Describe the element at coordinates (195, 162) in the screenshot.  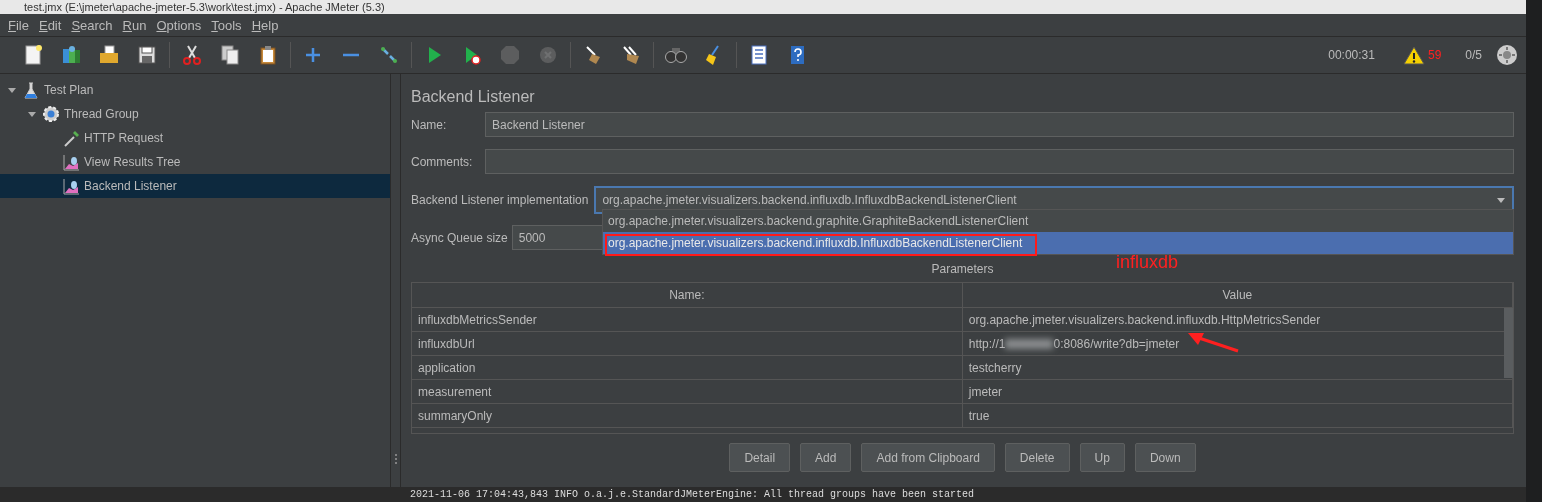
I see `tree-item: View Results Tree` at that location.